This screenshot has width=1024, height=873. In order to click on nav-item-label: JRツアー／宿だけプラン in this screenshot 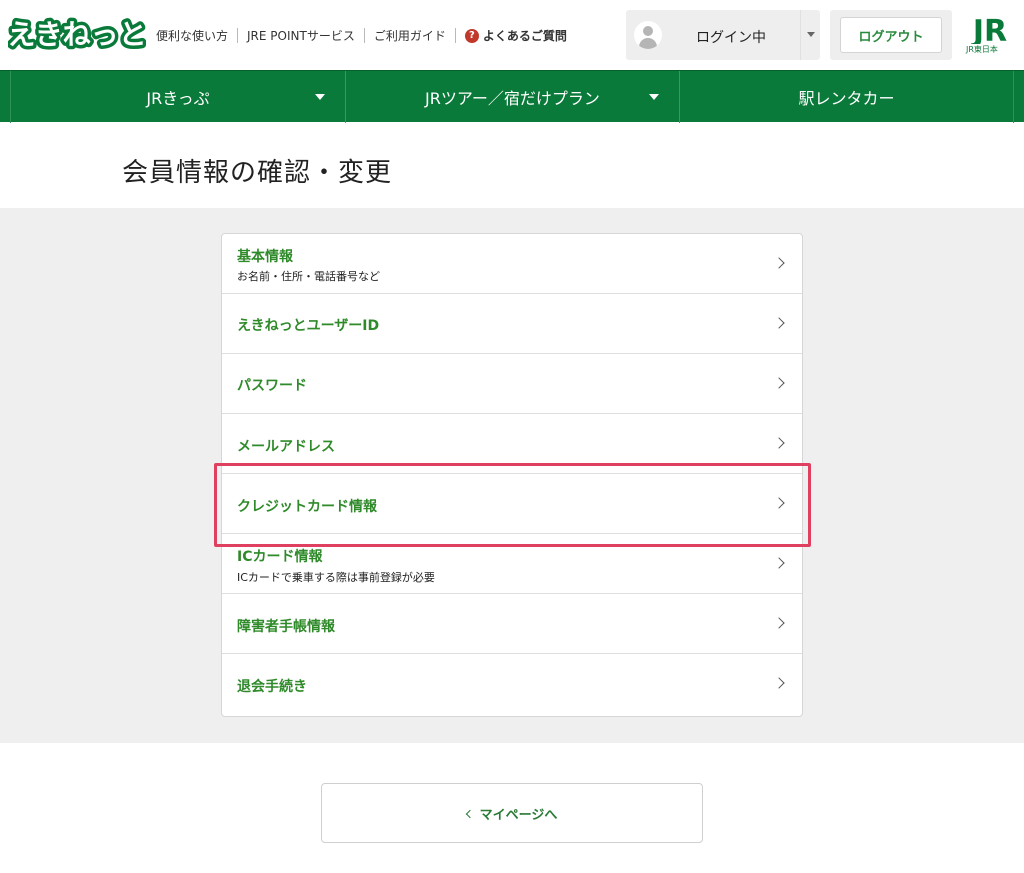, I will do `click(512, 98)`.